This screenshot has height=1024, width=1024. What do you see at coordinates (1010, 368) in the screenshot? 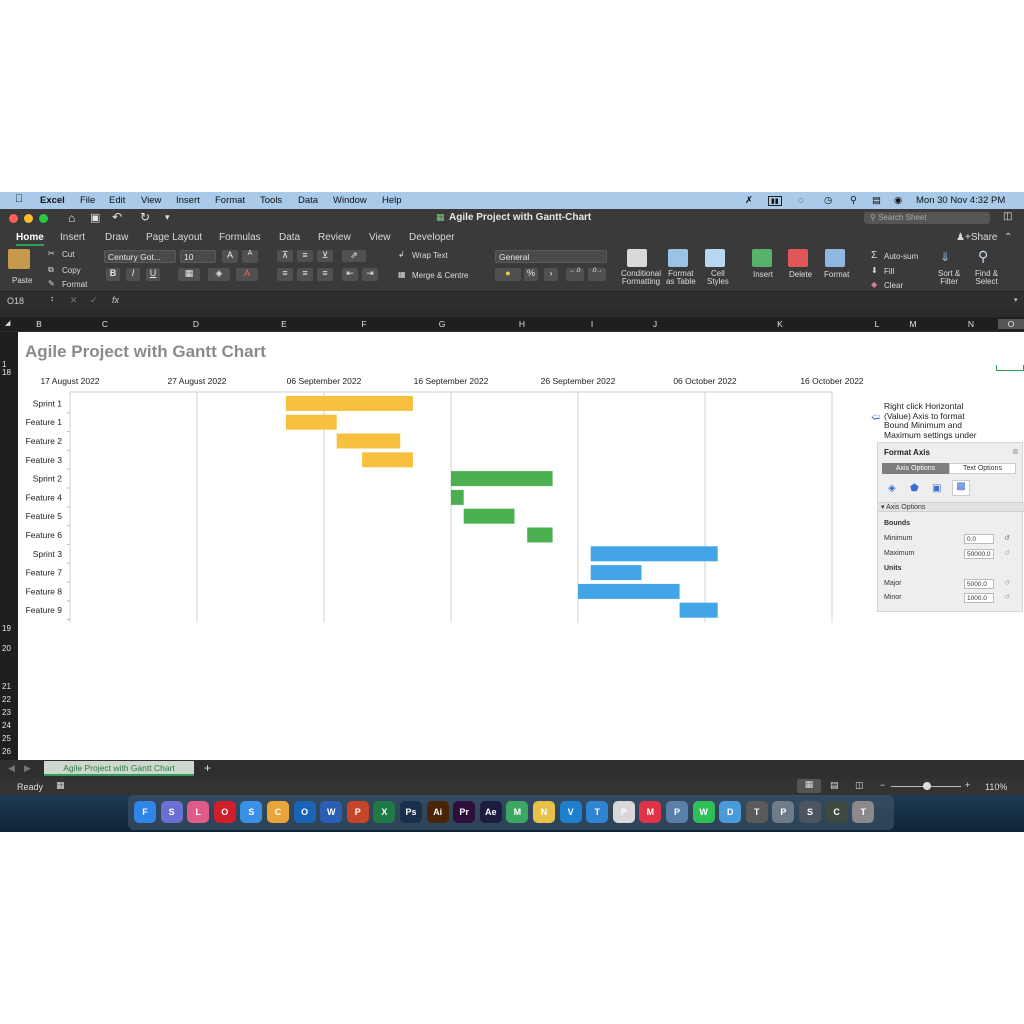
I see `selected-cell-o18` at bounding box center [1010, 368].